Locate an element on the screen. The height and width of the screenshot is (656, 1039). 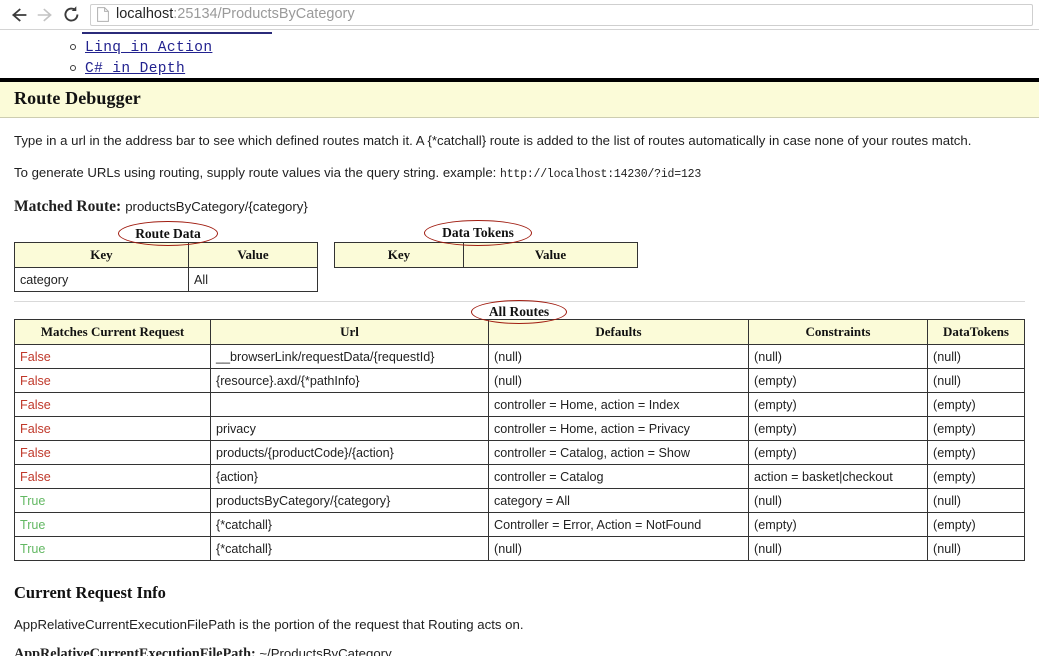
forward-button is located at coordinates (45, 15).